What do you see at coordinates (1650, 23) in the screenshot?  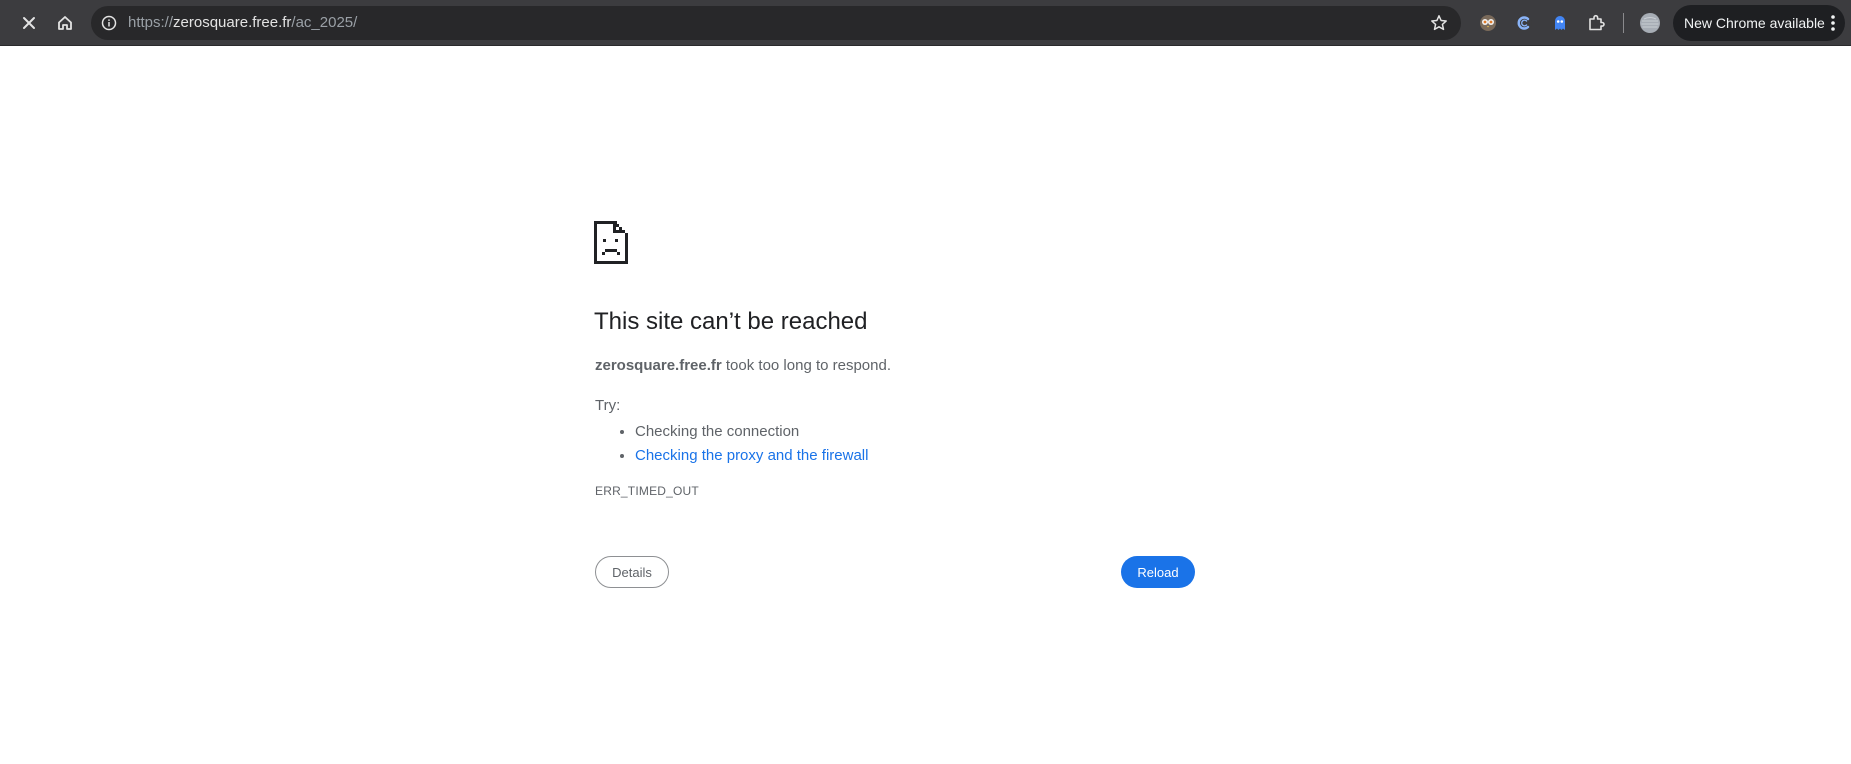 I see `profile-avatar-icon` at bounding box center [1650, 23].